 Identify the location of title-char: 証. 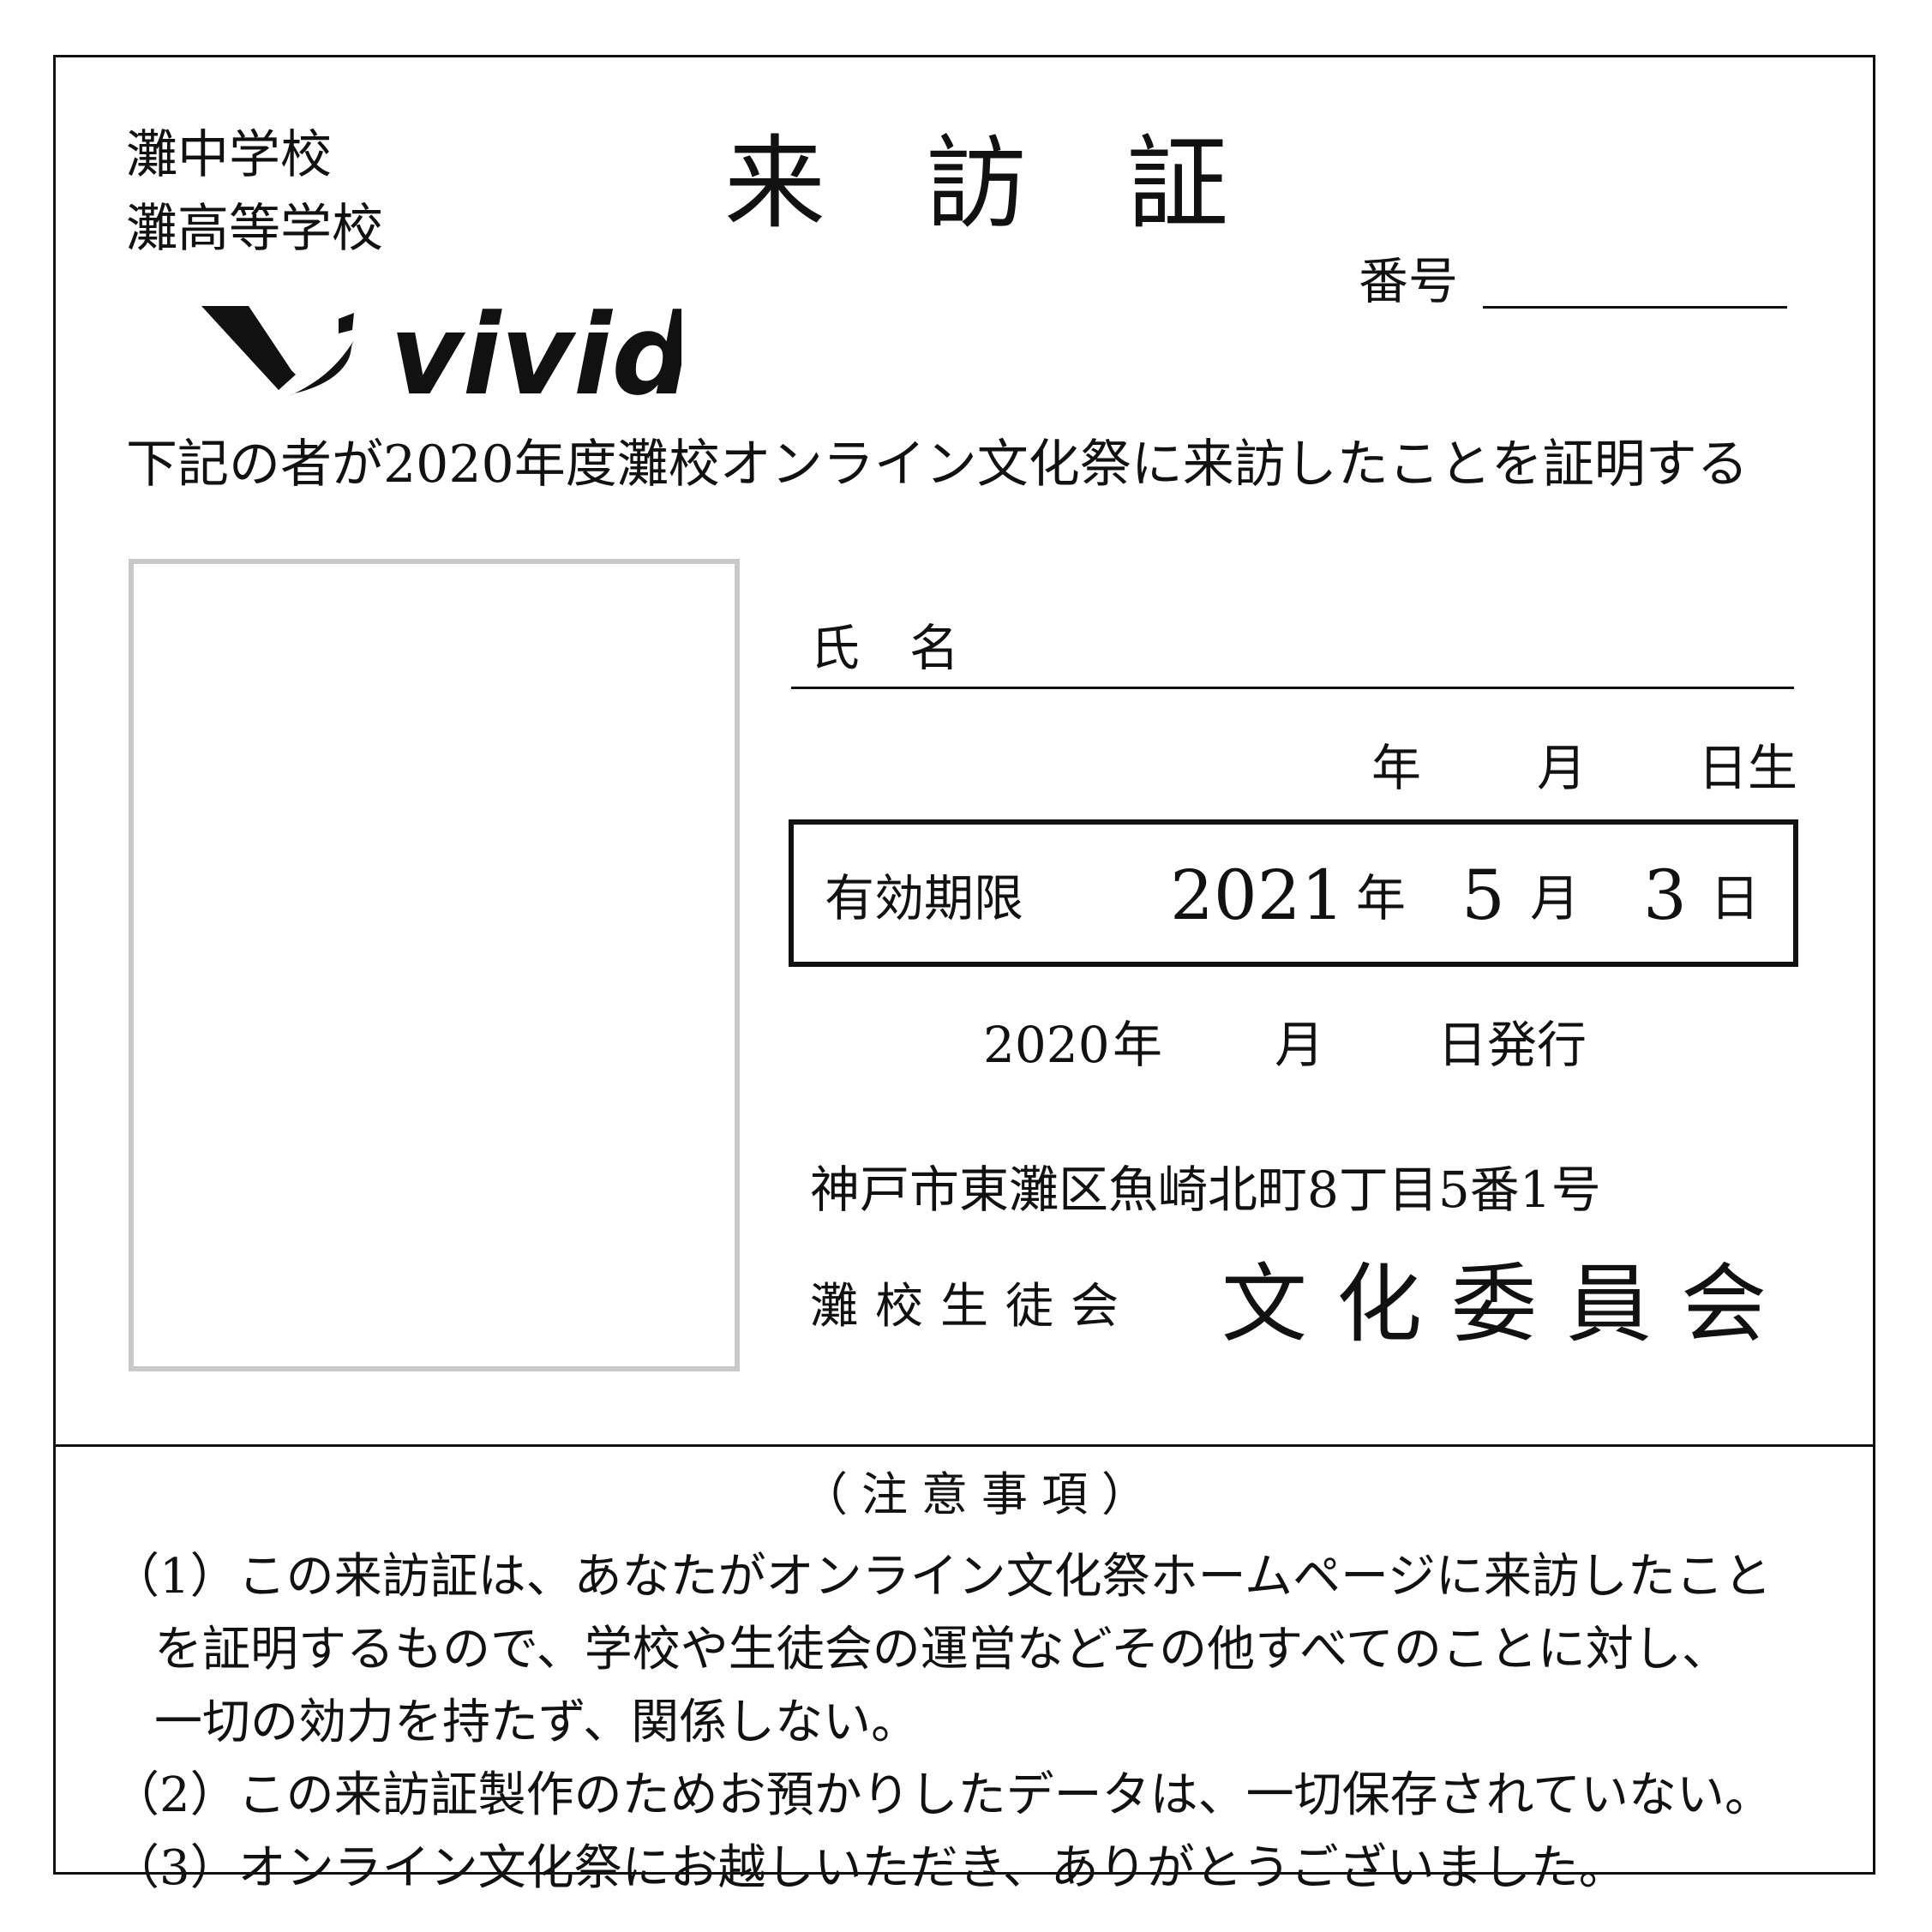
(1178, 183).